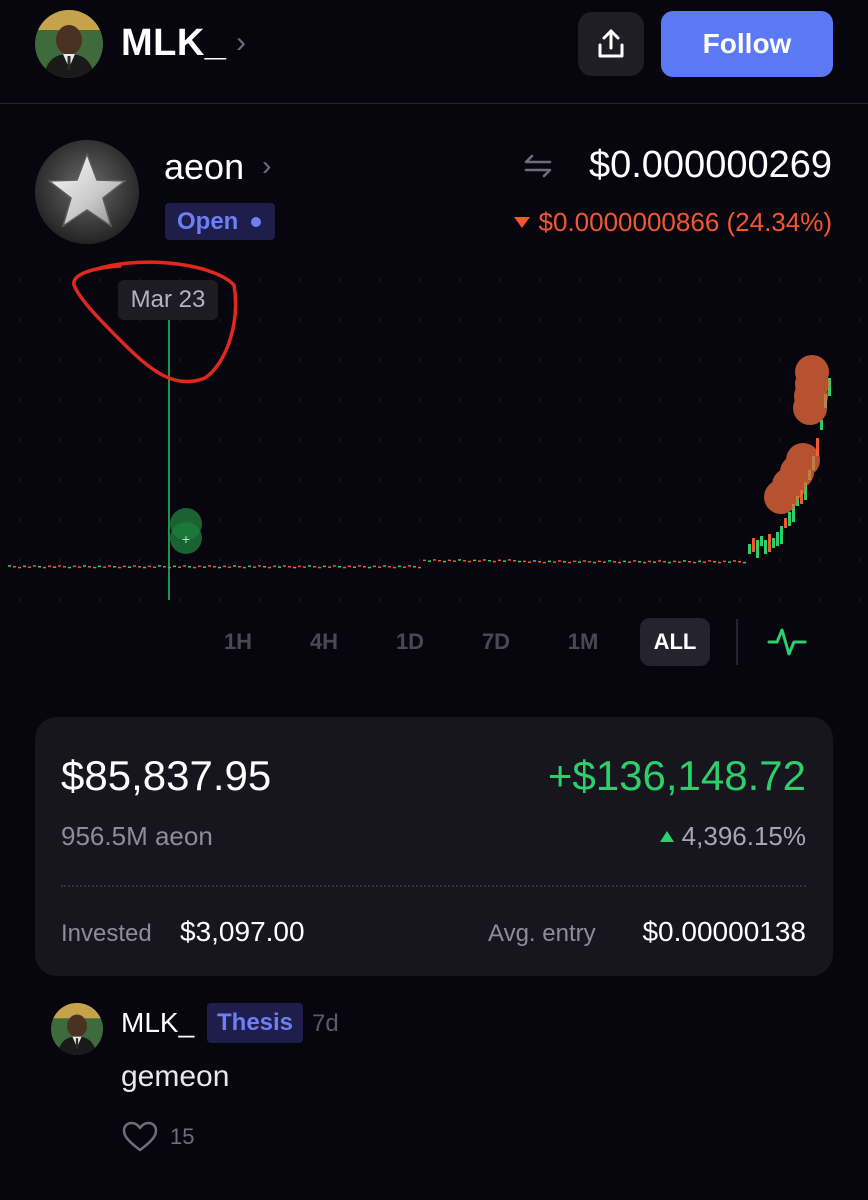  I want to click on down-triangle-icon, so click(521, 222).